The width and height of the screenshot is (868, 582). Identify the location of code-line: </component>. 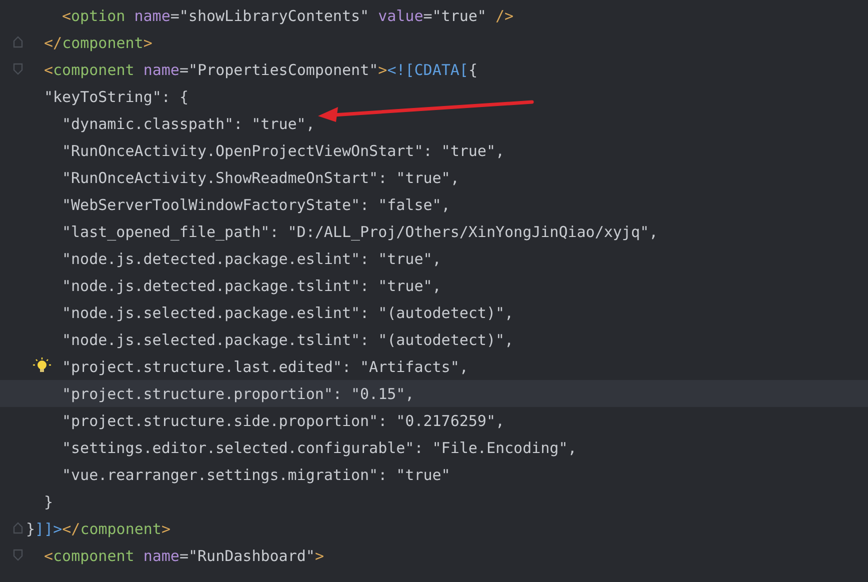
(98, 42).